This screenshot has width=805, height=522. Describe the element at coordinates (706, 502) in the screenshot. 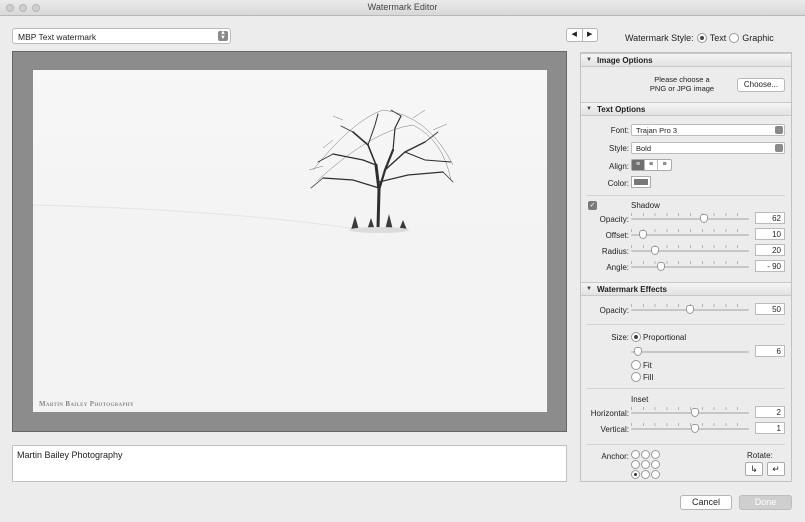

I see `cancel-button: Cancel` at that location.